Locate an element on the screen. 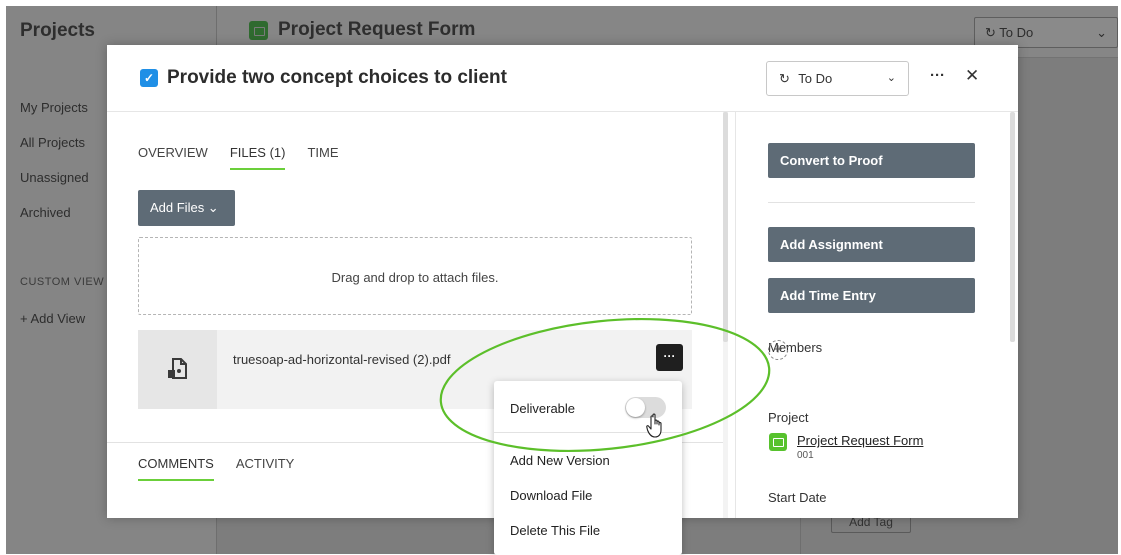 The image size is (1121, 555). add-view-link: + Add View is located at coordinates (52, 318).